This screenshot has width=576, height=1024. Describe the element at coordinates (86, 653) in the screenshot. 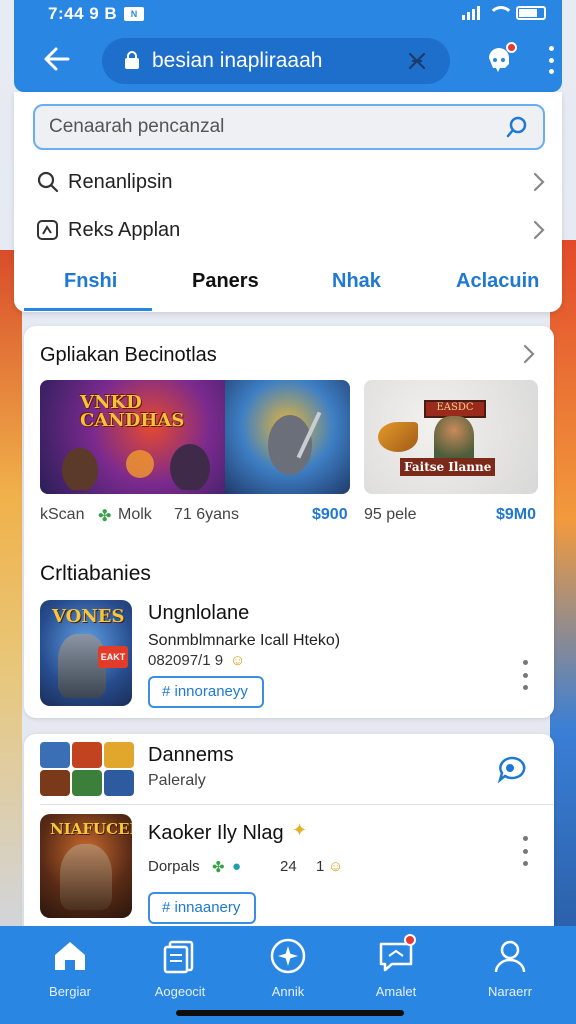

I see `app-icon: VONES EAKT` at that location.